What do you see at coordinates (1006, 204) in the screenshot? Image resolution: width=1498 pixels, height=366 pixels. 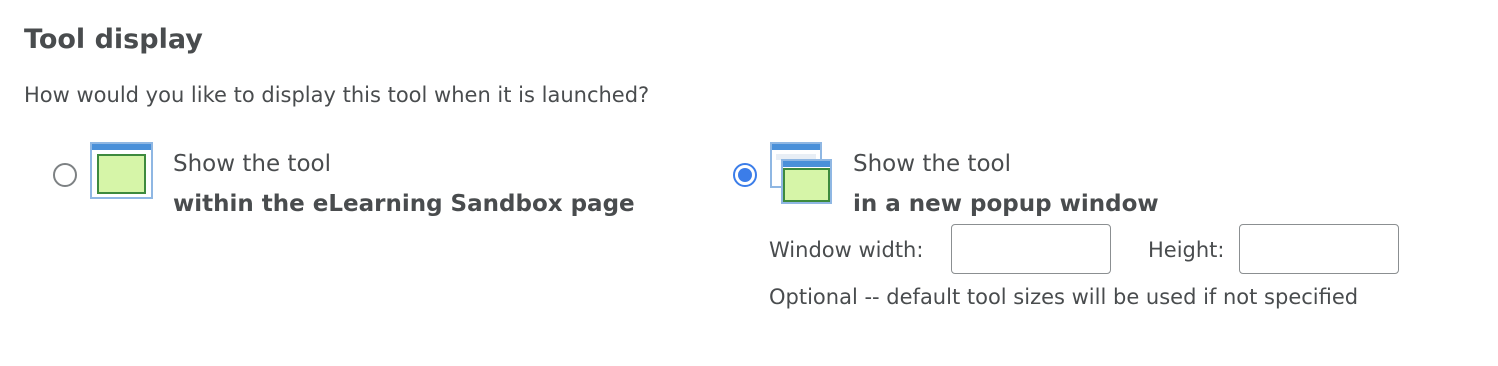 I see `option-popup-description: in a new popup window` at bounding box center [1006, 204].